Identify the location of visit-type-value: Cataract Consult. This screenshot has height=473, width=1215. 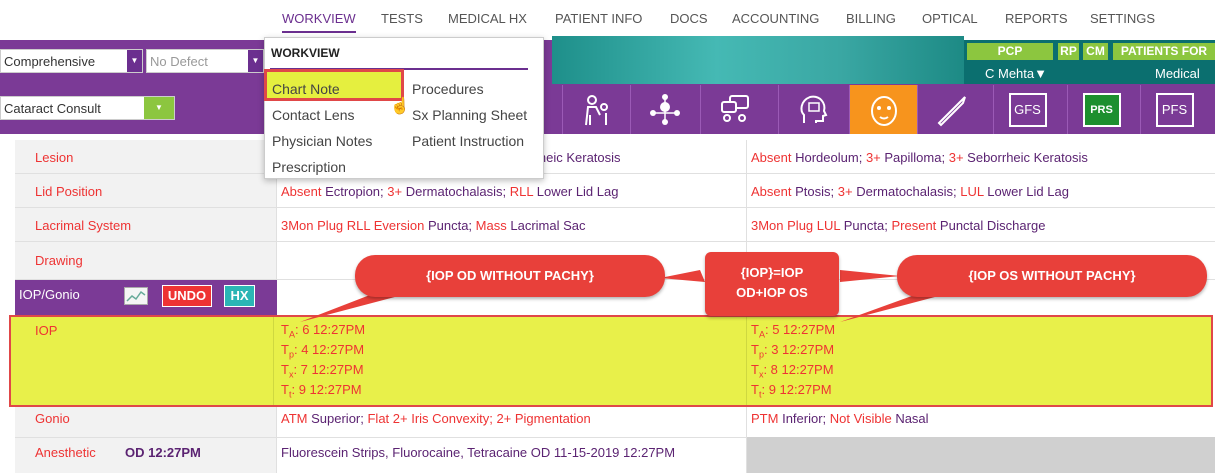
(52, 108).